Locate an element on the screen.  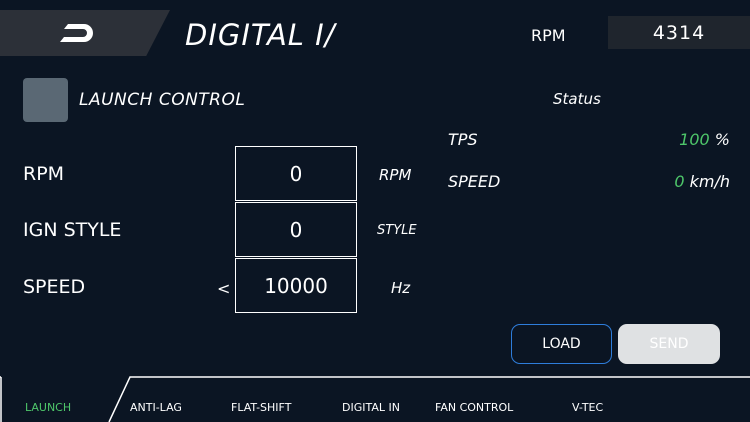
status-speed-value: 0 is located at coordinates (679, 181).